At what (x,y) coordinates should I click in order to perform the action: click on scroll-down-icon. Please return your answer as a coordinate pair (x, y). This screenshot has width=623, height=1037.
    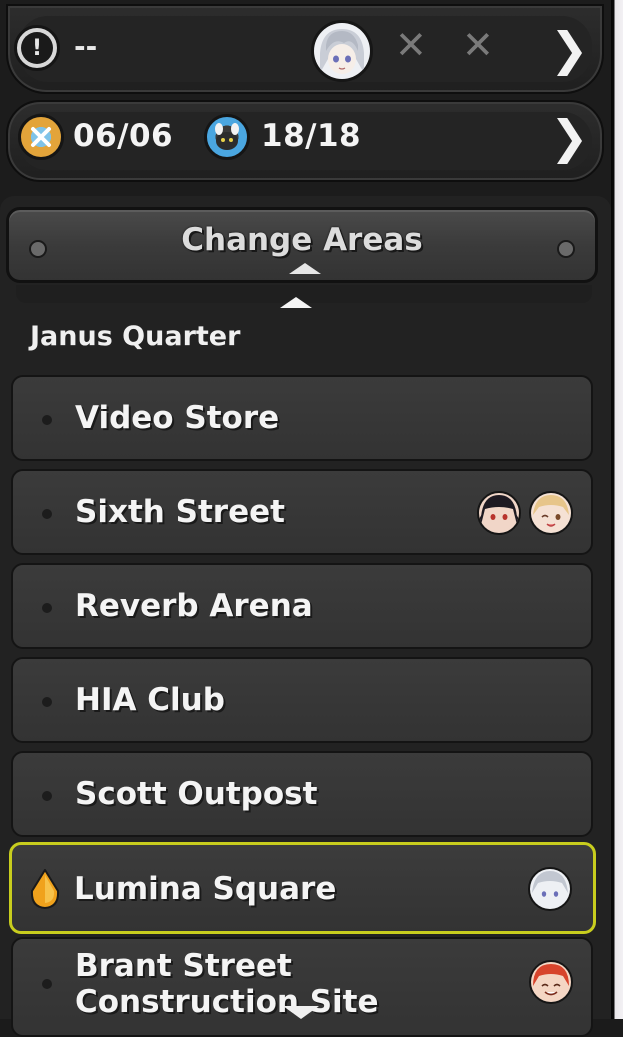
    Looking at the image, I should click on (301, 1012).